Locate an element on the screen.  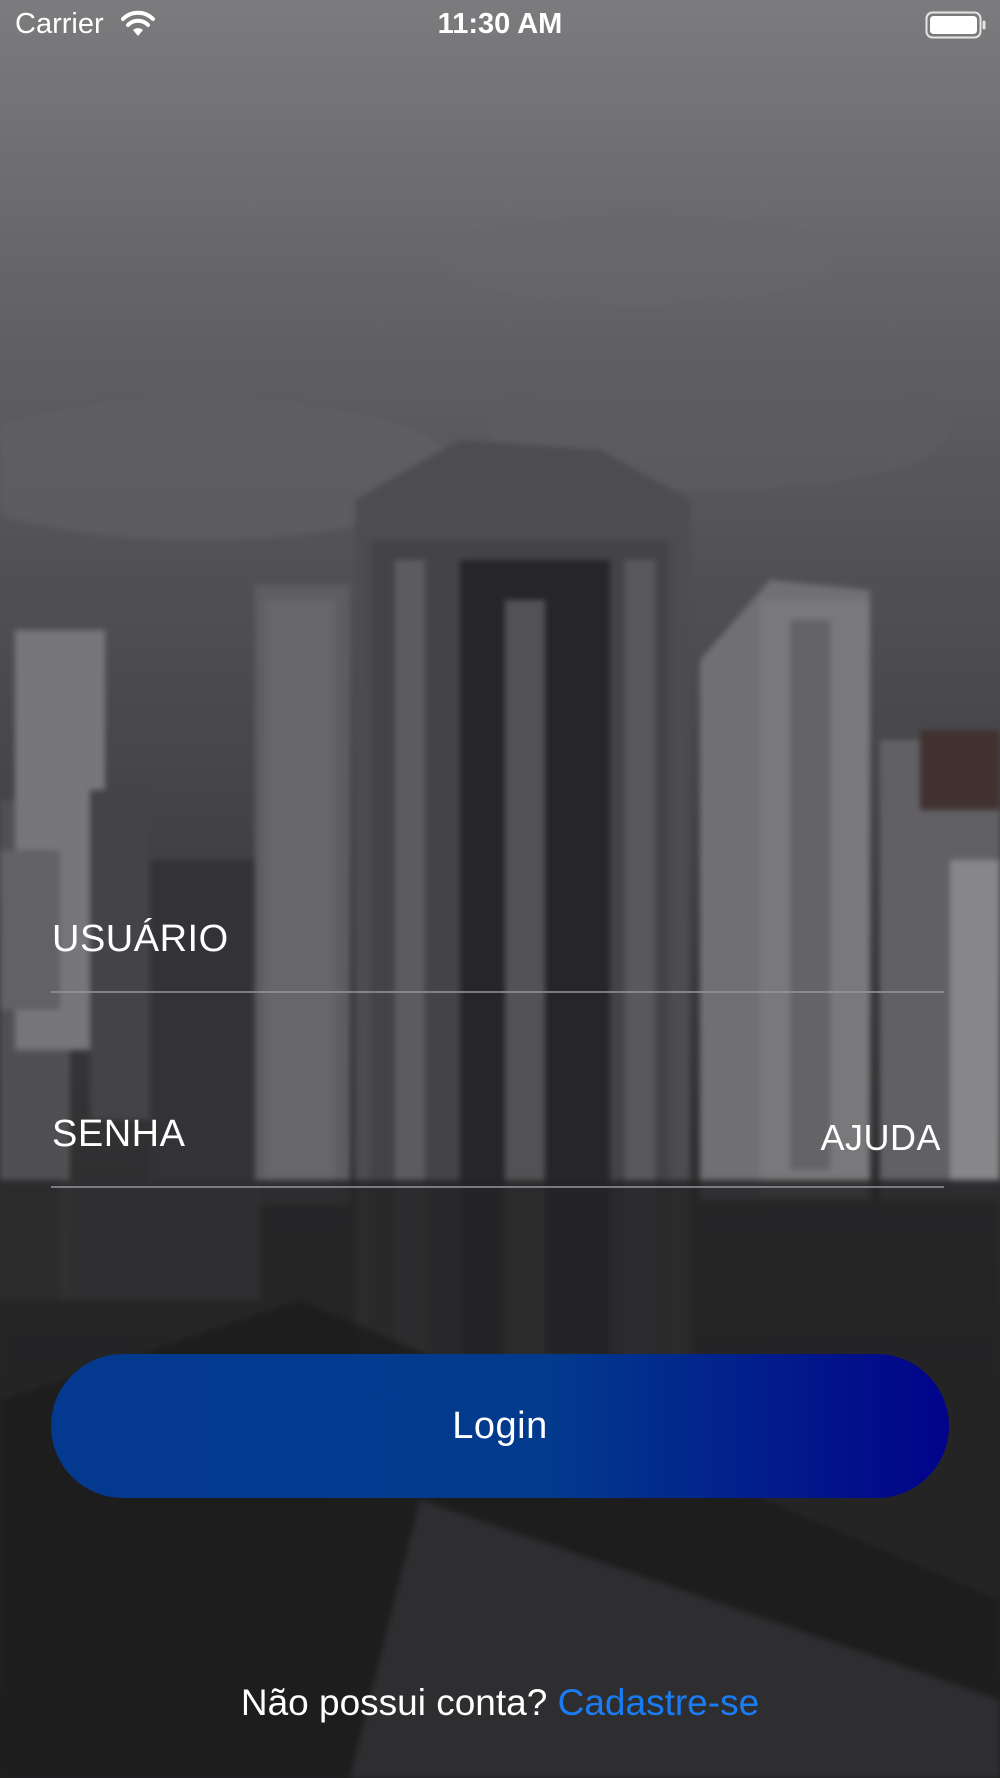
login-button-label: Login is located at coordinates (500, 1425).